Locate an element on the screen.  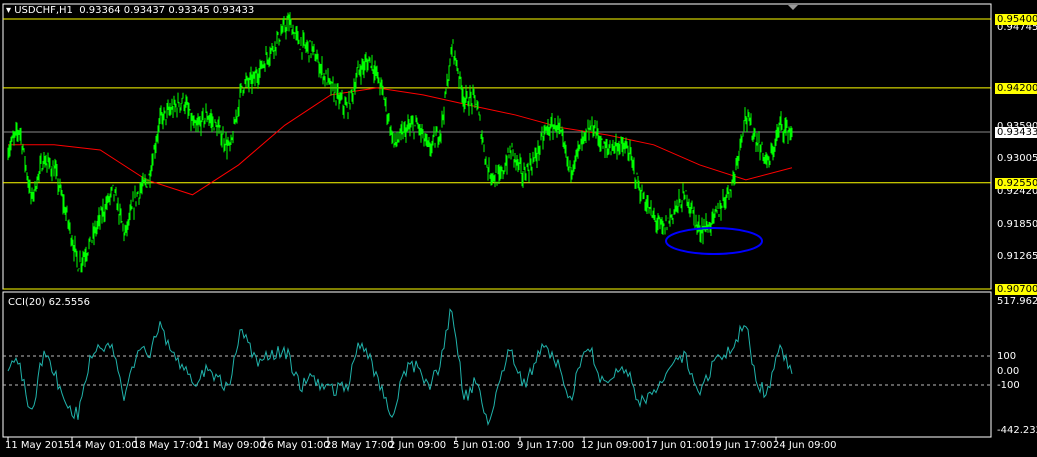
shift-marker-icon is located at coordinates (793, 7).